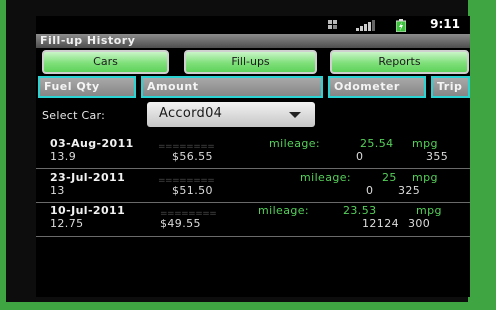 The image size is (496, 310). What do you see at coordinates (3, 155) in the screenshot?
I see `green-background-left` at bounding box center [3, 155].